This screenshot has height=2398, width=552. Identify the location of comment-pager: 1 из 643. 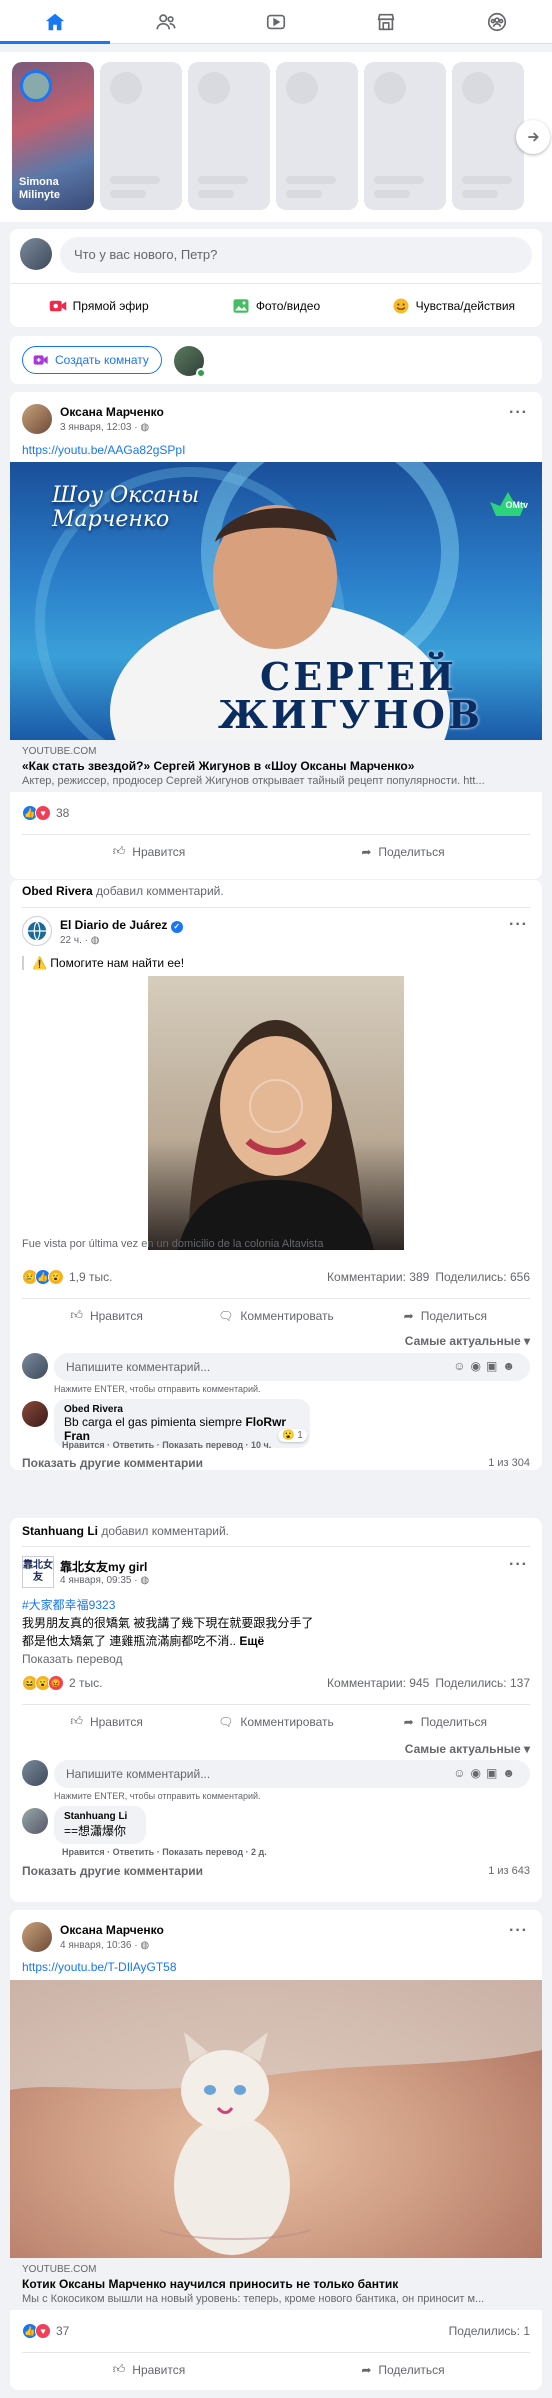
(509, 1871).